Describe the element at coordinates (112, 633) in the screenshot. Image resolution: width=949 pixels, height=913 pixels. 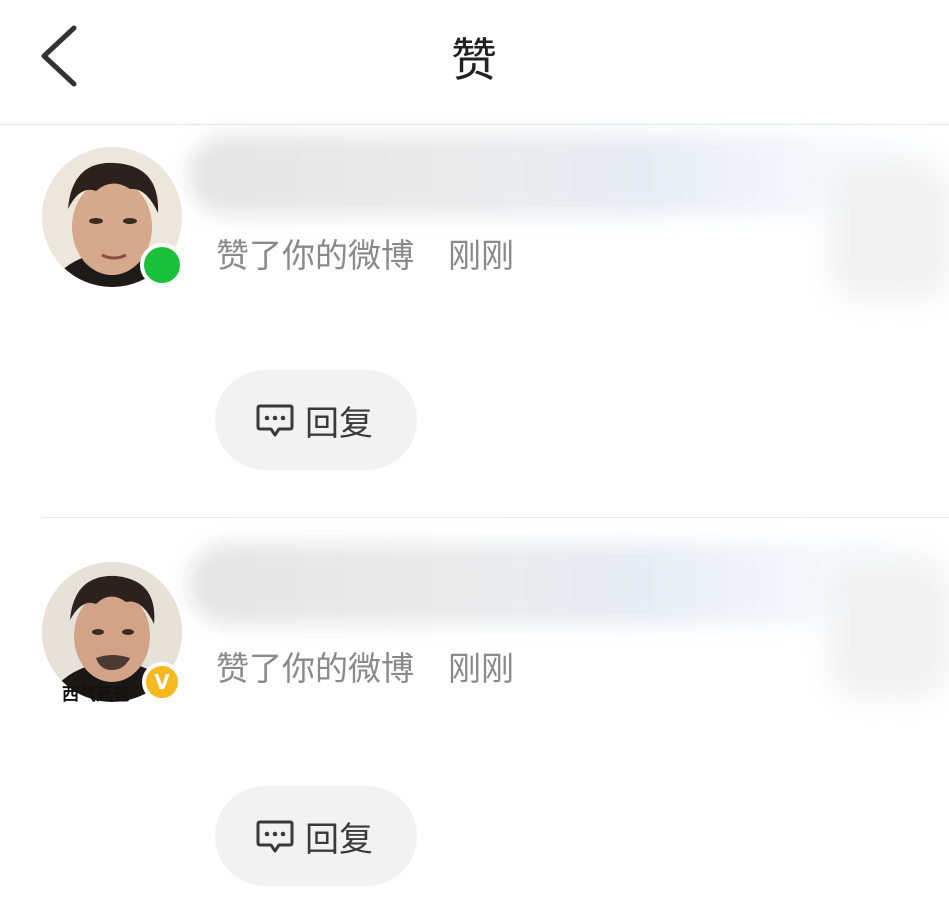
I see `avatar: 西气死爸 V` at that location.